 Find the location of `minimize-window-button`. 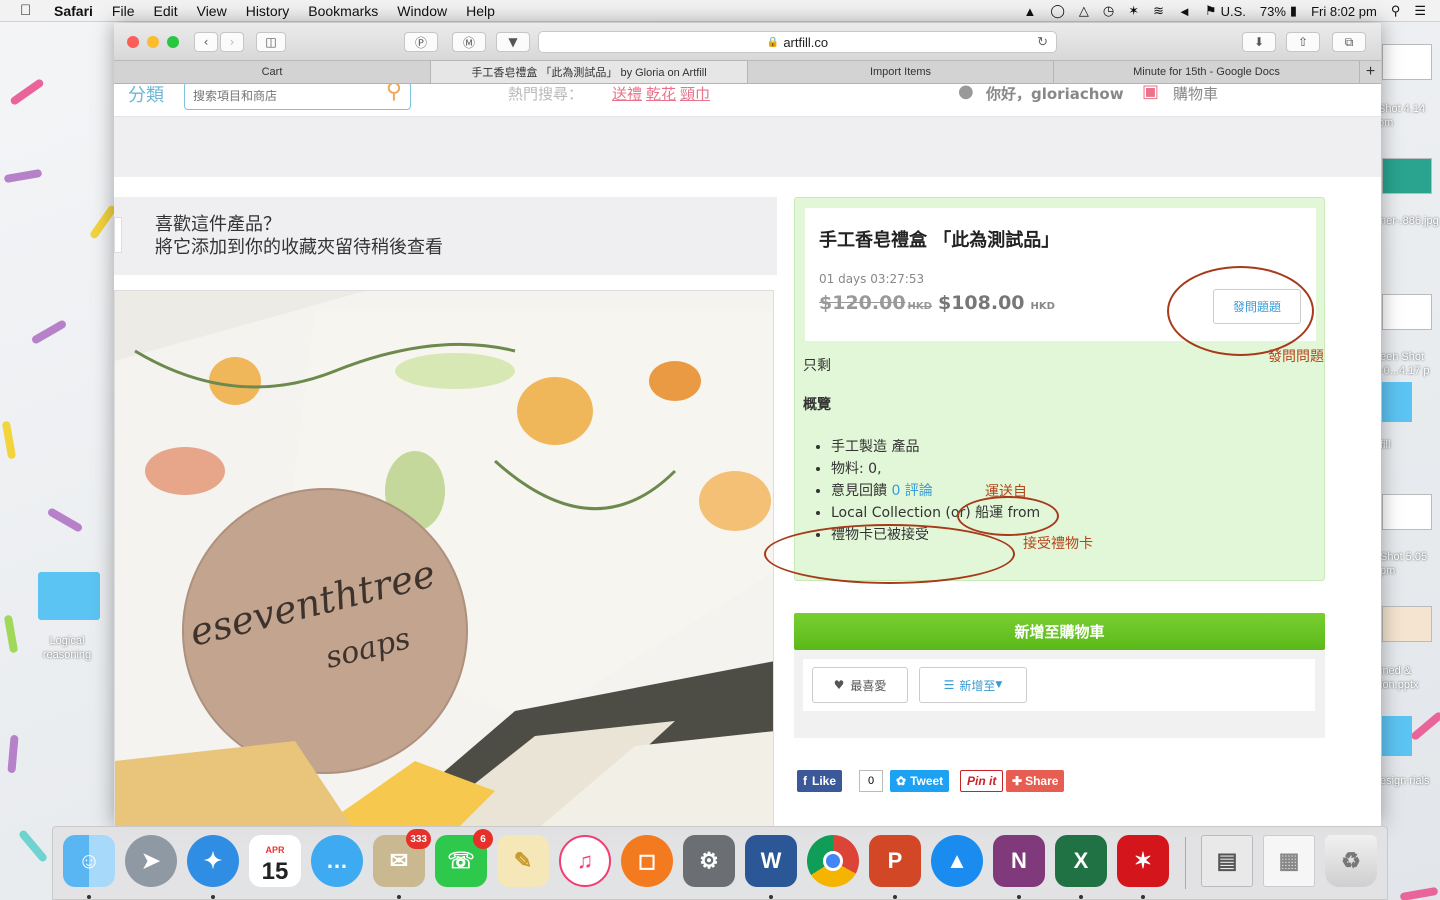

minimize-window-button is located at coordinates (153, 42).